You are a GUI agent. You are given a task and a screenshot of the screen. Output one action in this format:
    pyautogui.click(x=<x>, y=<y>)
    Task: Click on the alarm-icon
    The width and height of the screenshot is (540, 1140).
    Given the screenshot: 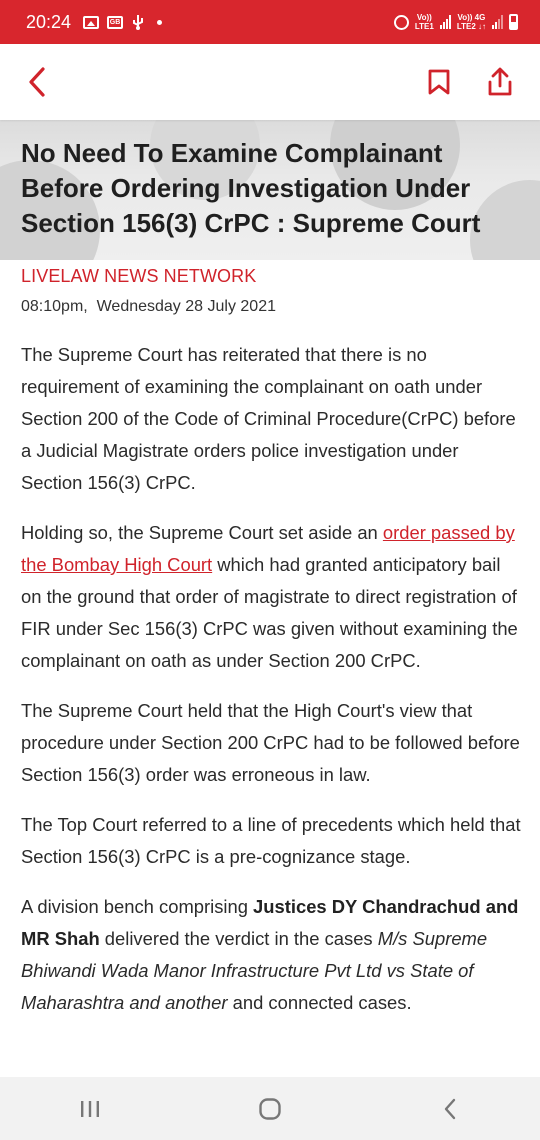 What is the action you would take?
    pyautogui.click(x=401, y=22)
    